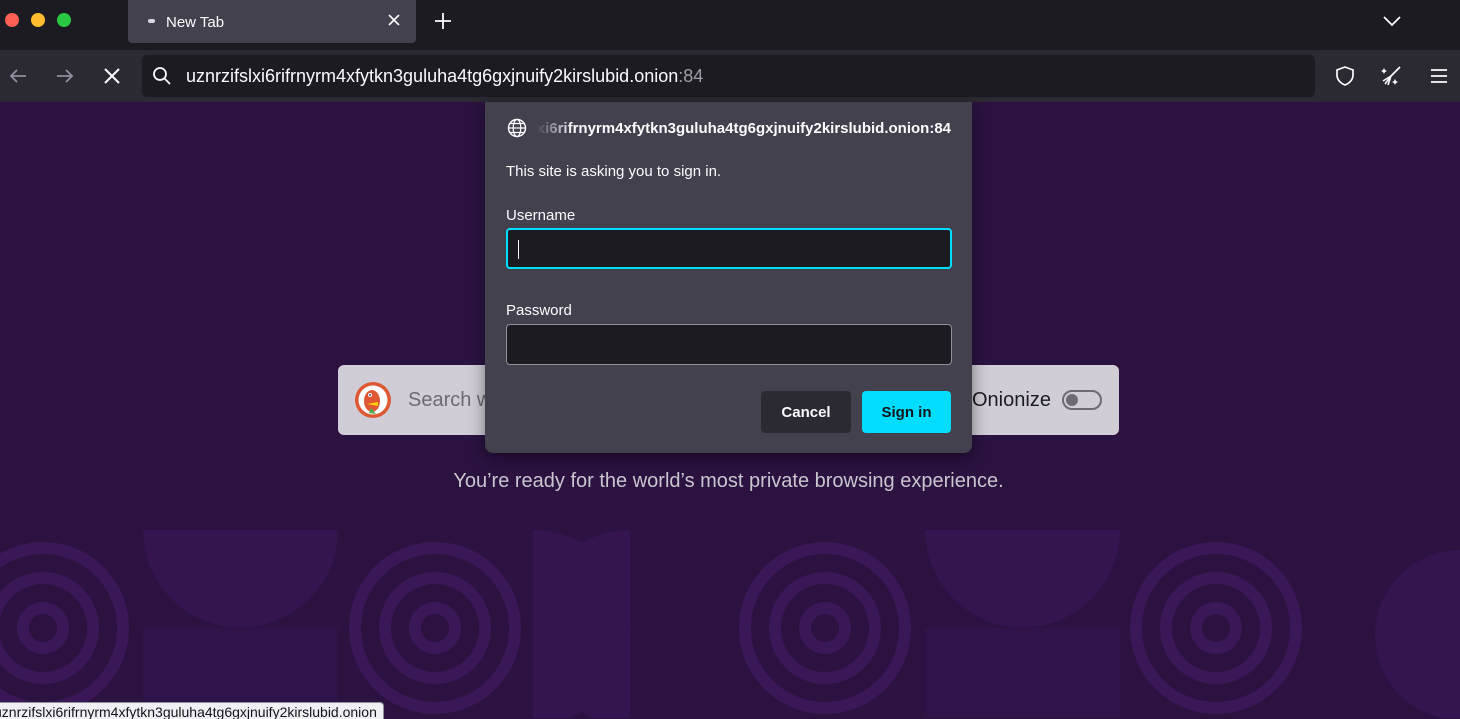  Describe the element at coordinates (12, 20) in the screenshot. I see `window-close-button` at that location.